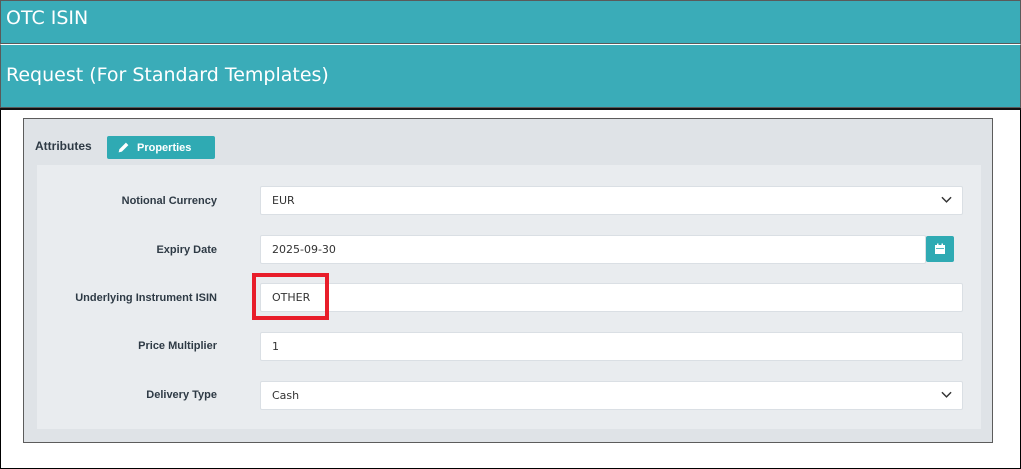  Describe the element at coordinates (164, 147) in the screenshot. I see `properties-button-label: Properties` at that location.